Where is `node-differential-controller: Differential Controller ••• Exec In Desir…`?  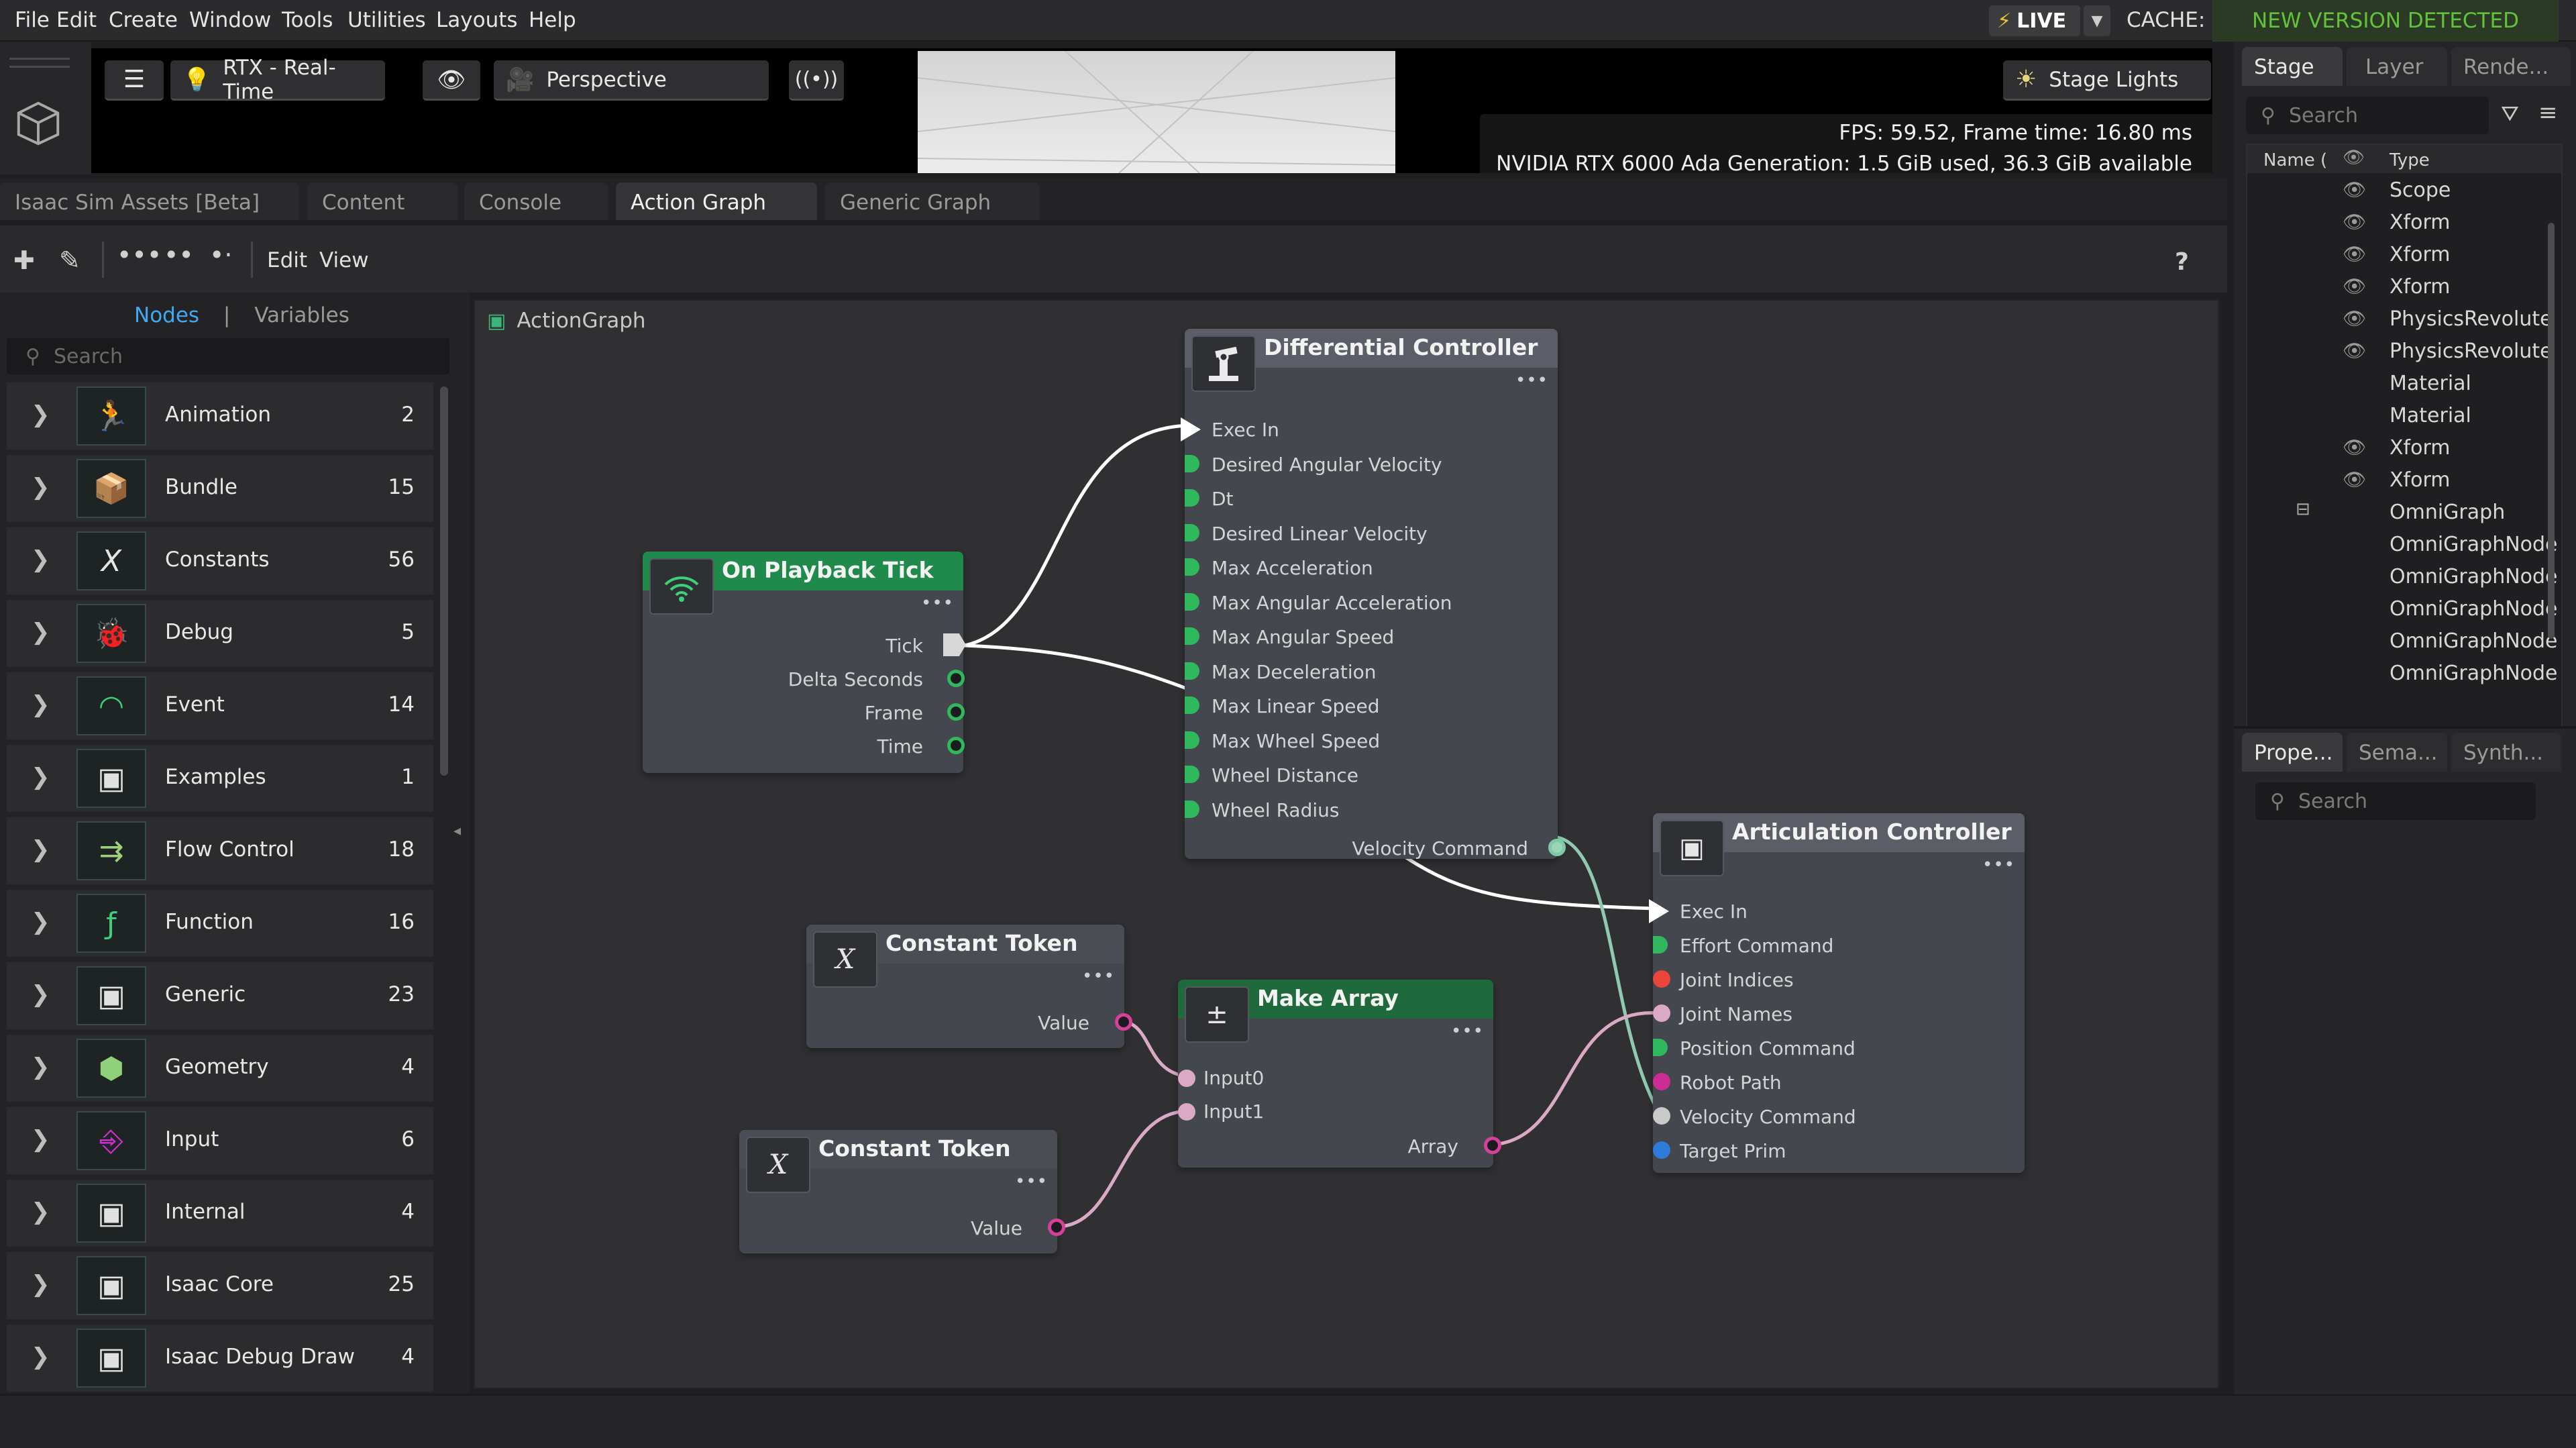 node-differential-controller: Differential Controller ••• Exec In Desir… is located at coordinates (1373, 594).